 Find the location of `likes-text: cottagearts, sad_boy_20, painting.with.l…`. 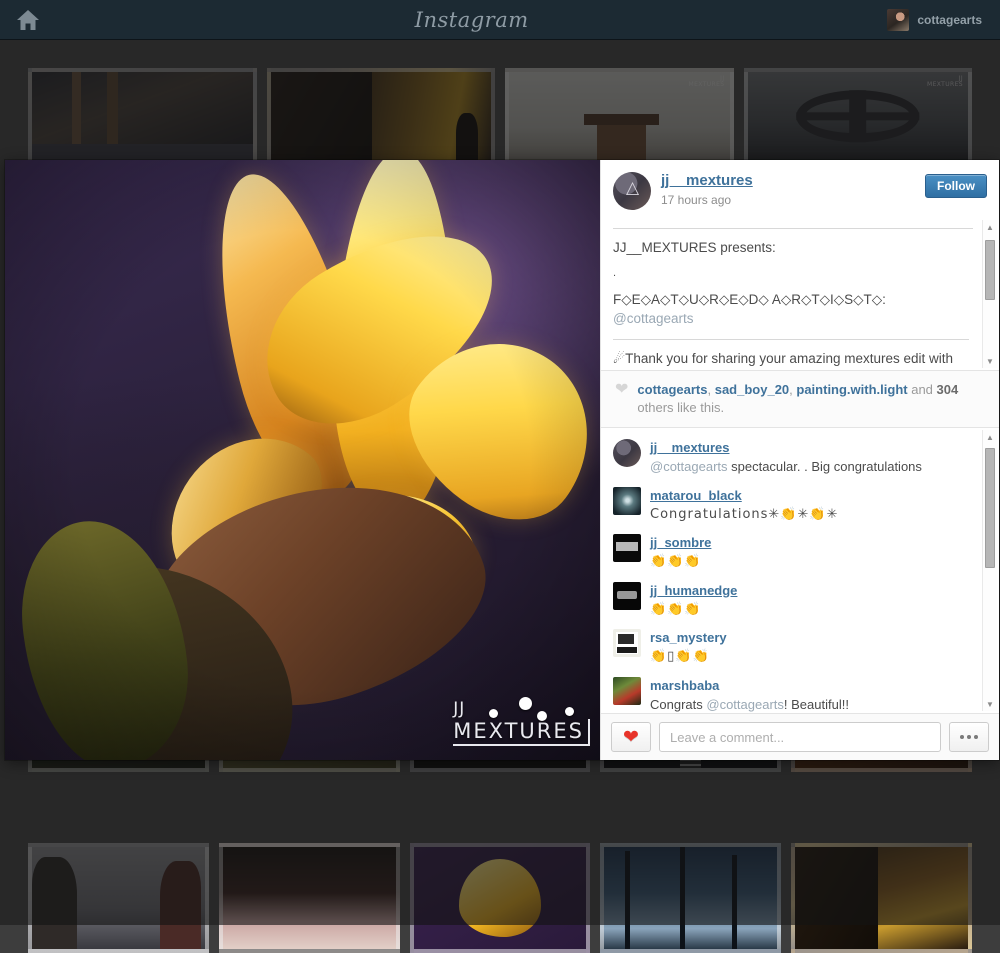

likes-text: cottagearts, sad_boy_20, painting.with.l… is located at coordinates (811, 398).